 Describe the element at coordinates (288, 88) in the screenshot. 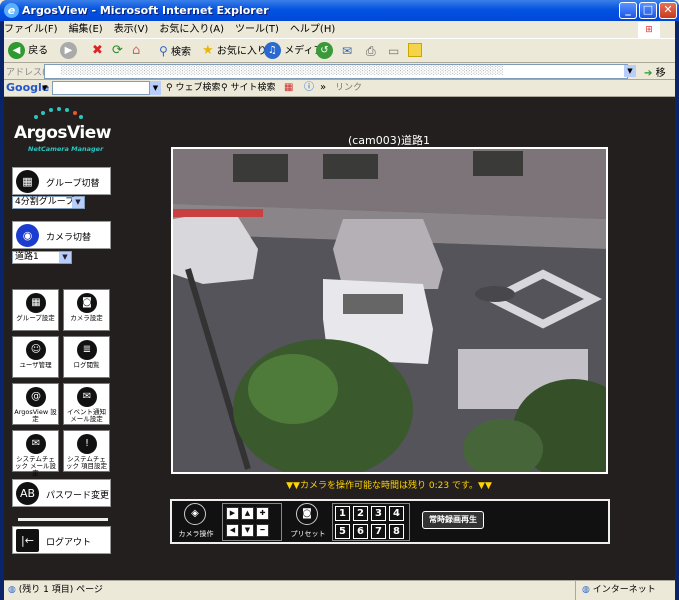

I see `pagerank-icon: ▦` at that location.